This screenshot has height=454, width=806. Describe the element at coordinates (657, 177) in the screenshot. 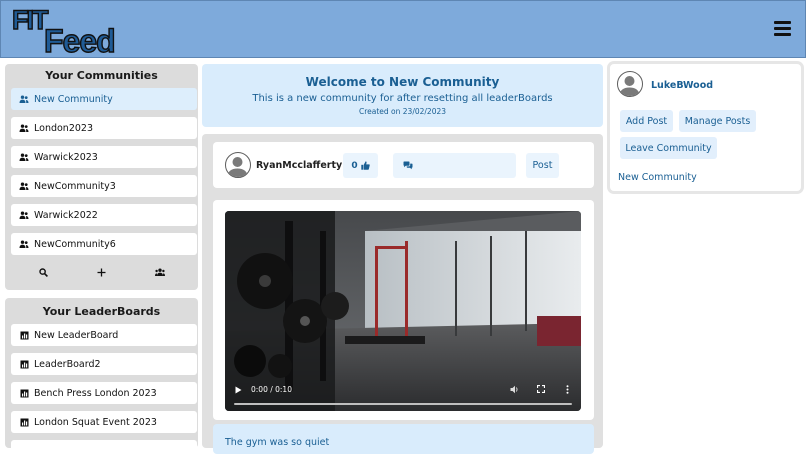

I see `community-link: New Community` at that location.